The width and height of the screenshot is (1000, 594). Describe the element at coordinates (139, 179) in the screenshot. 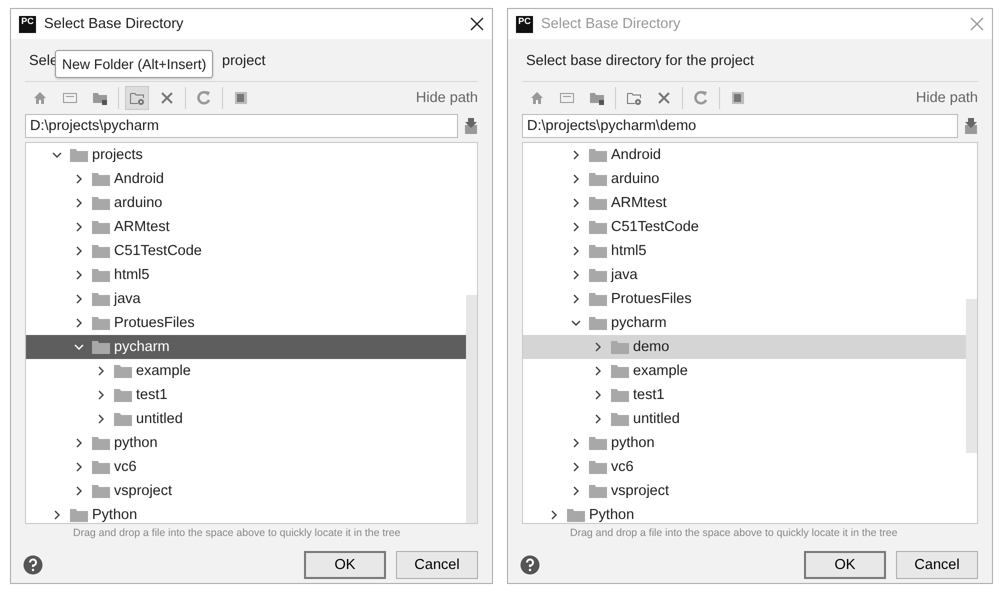

I see `folder-name: Android` at that location.